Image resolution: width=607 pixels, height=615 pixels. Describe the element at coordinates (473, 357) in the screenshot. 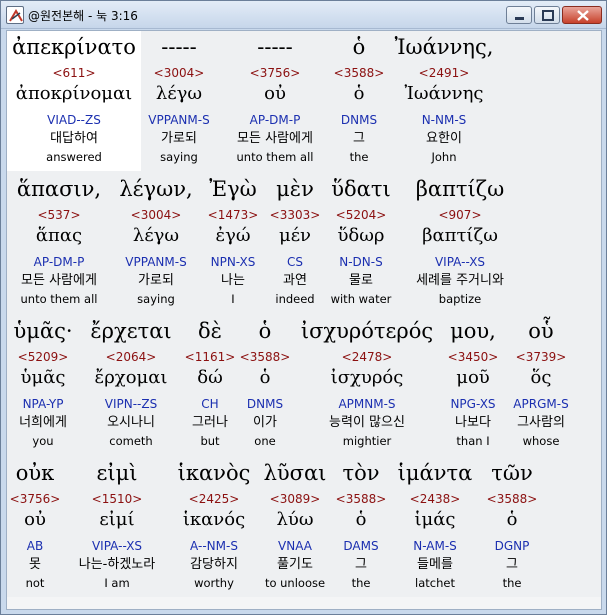

I see `strong-number: <3450>` at that location.